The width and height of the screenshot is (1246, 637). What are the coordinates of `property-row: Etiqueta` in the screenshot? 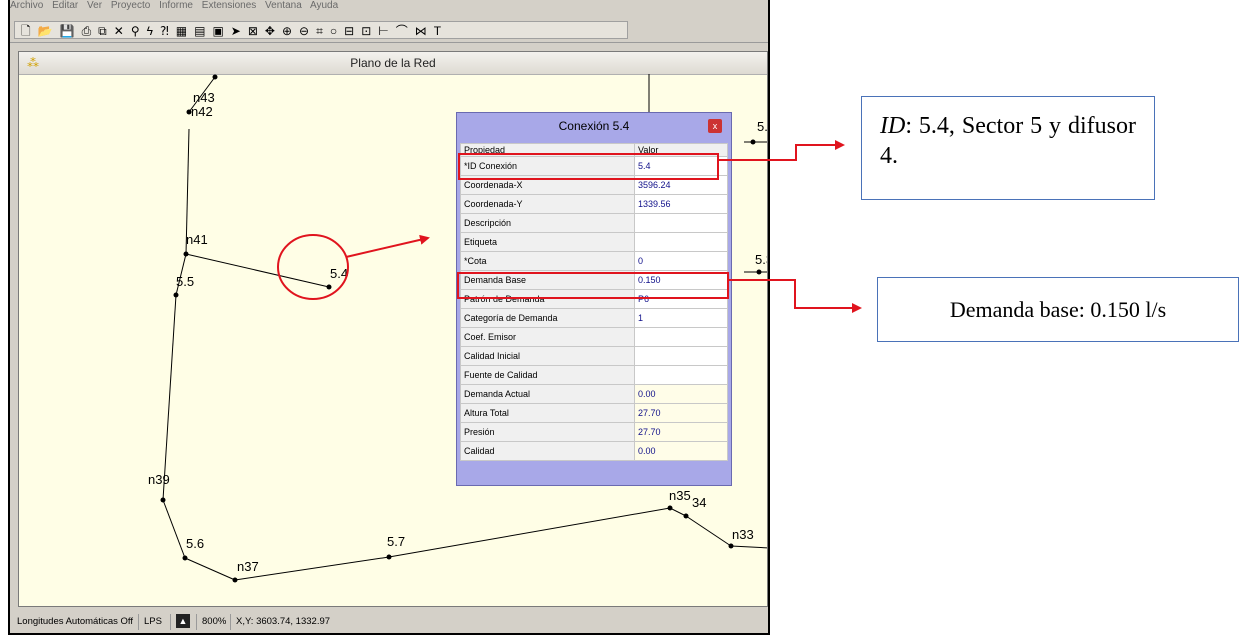 It's located at (594, 242).